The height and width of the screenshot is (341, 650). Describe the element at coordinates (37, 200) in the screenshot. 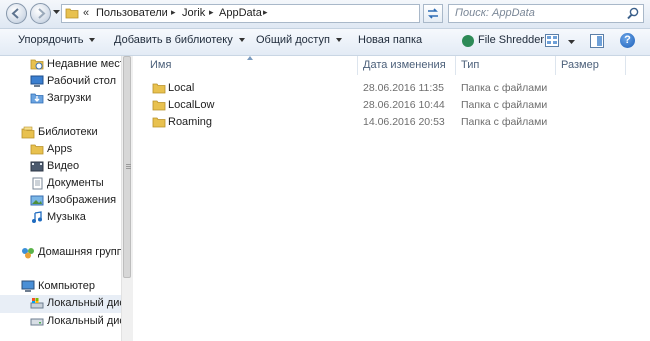

I see `pictures-library-icon` at that location.